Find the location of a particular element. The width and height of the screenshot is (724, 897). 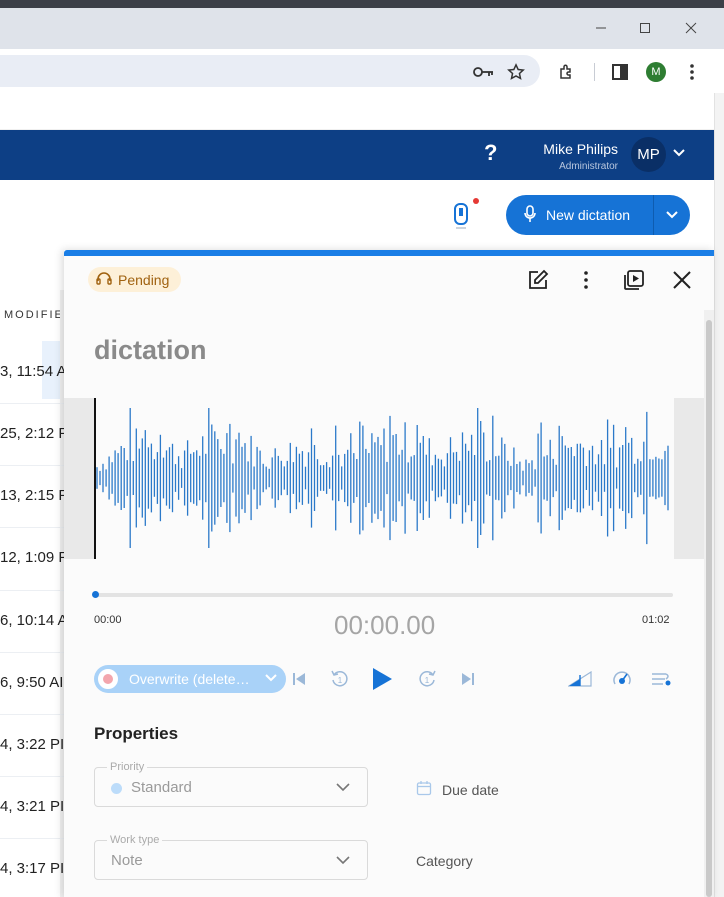

playback-progress-handle is located at coordinates (95, 594).